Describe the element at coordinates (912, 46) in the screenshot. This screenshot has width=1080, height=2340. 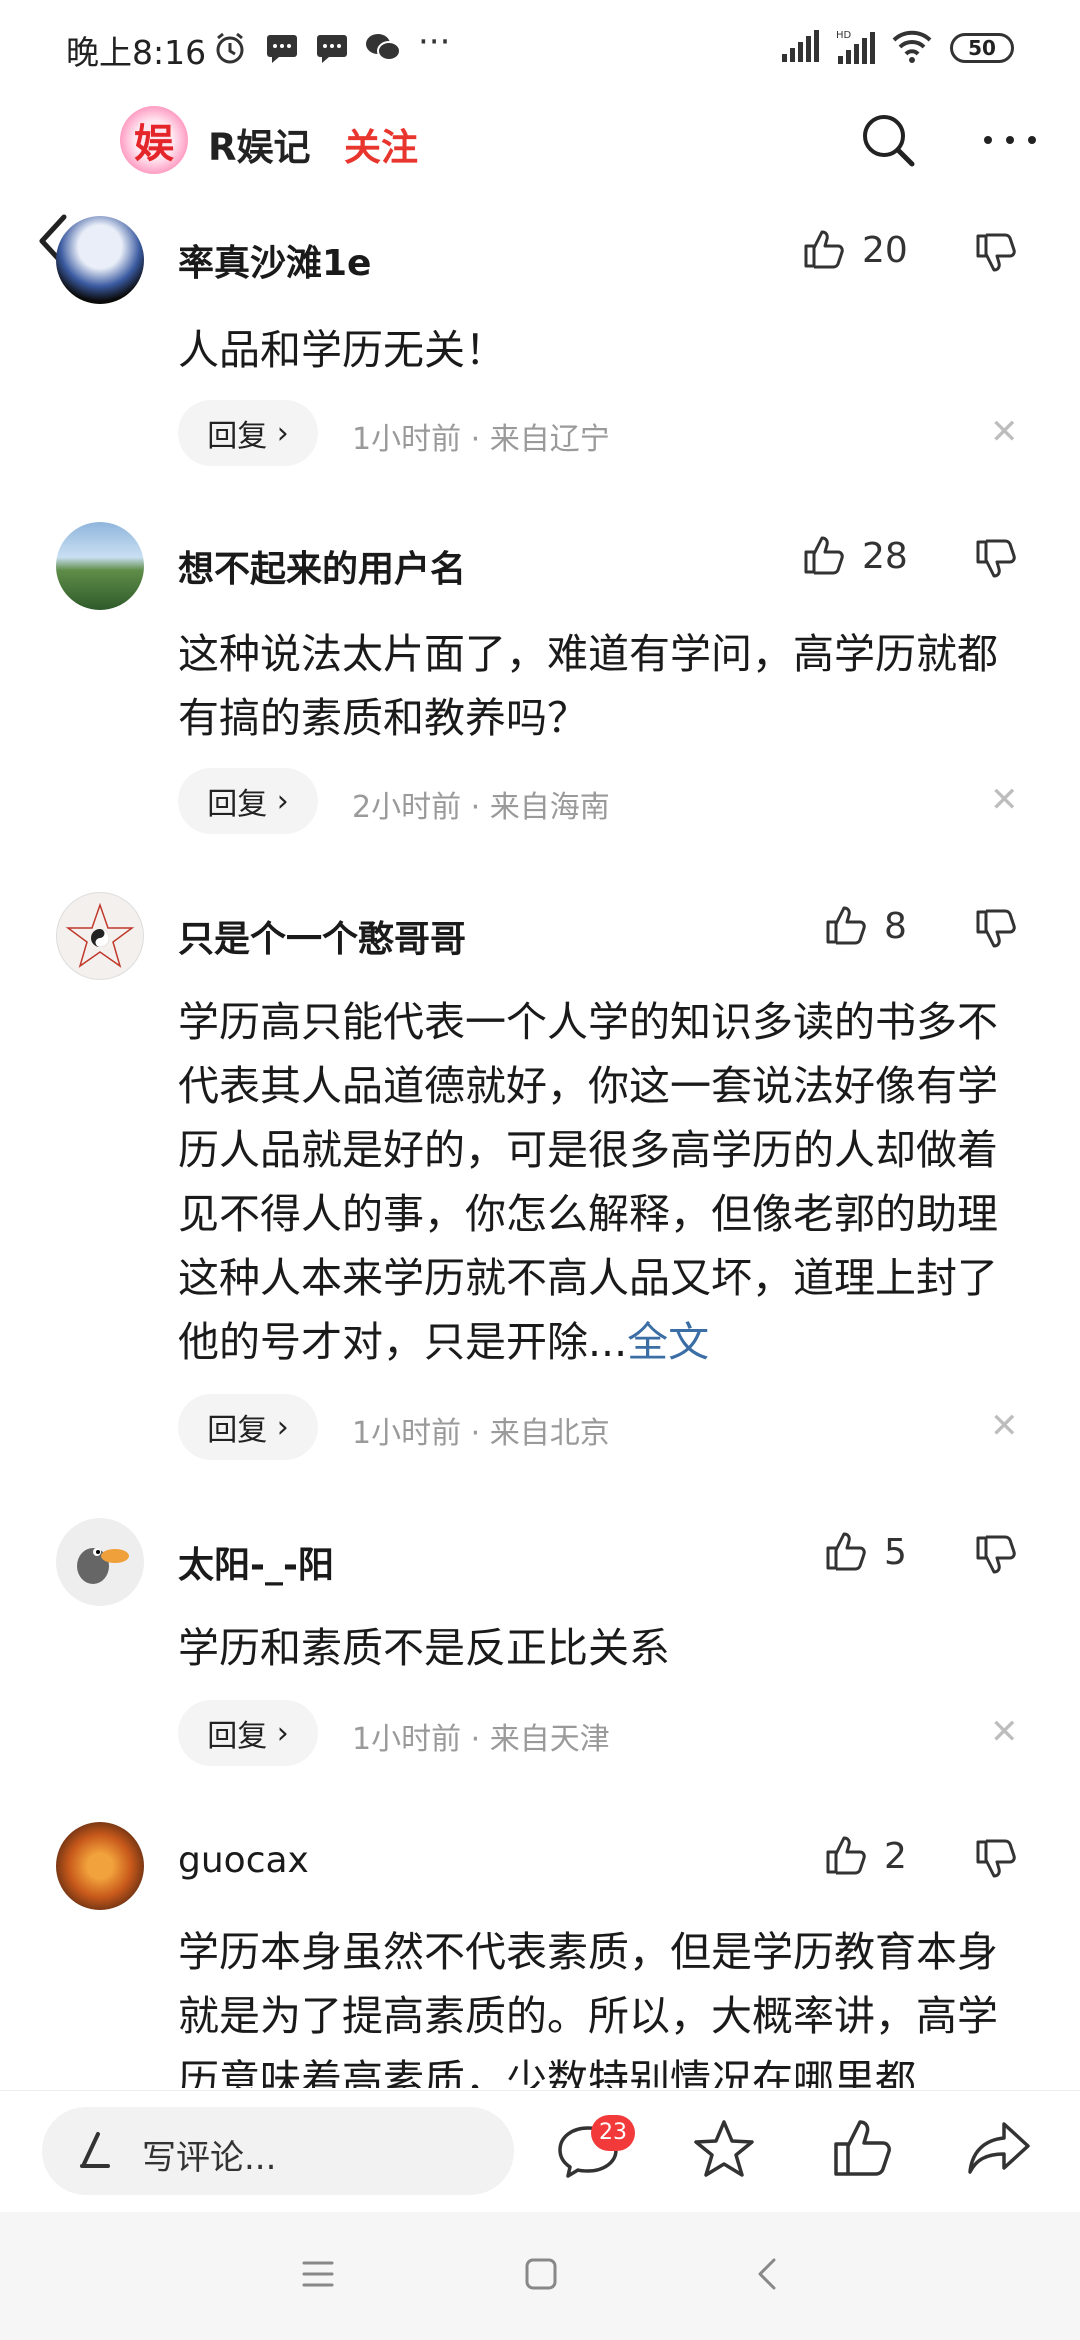
I see `wifi-icon` at that location.